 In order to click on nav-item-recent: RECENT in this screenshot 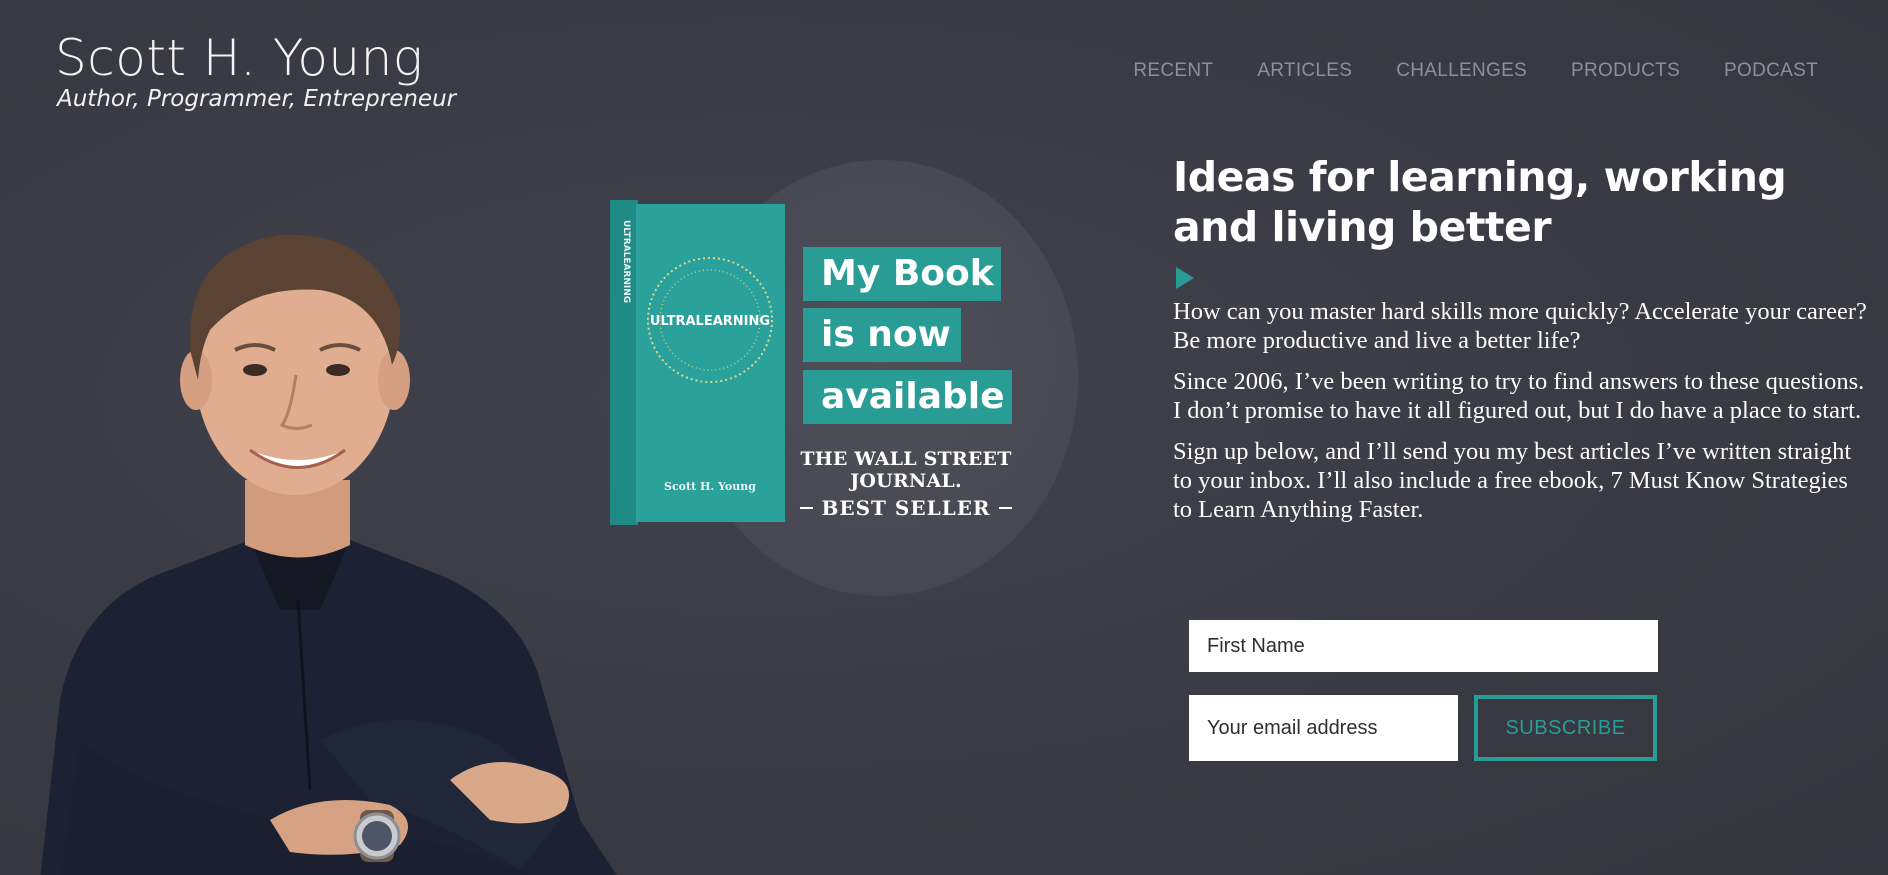, I will do `click(1173, 71)`.